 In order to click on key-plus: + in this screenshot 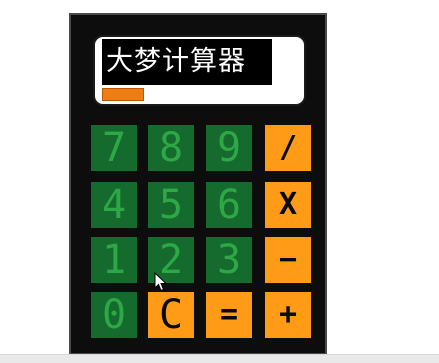, I will do `click(288, 315)`.